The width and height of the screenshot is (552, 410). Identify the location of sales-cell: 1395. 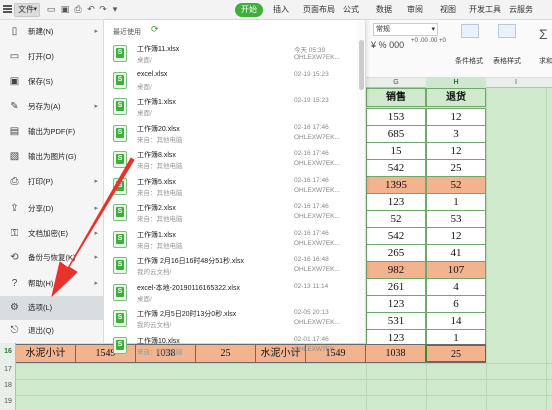
(396, 185).